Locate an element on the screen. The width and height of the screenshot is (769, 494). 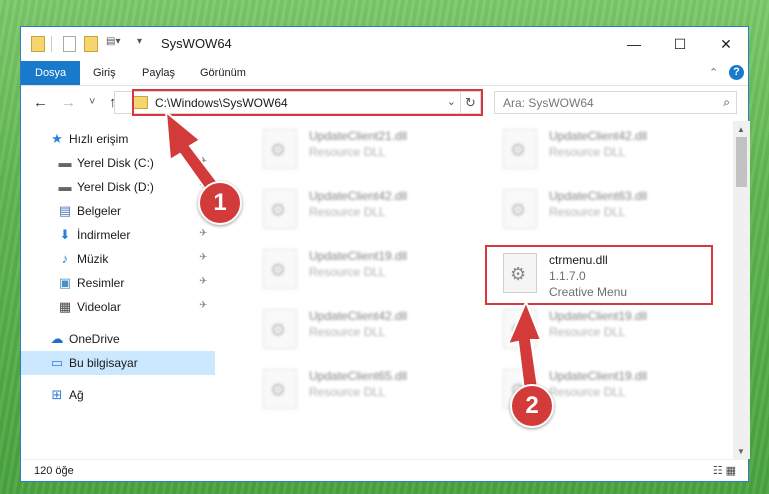
step-1-badge: 1 is located at coordinates (220, 203).